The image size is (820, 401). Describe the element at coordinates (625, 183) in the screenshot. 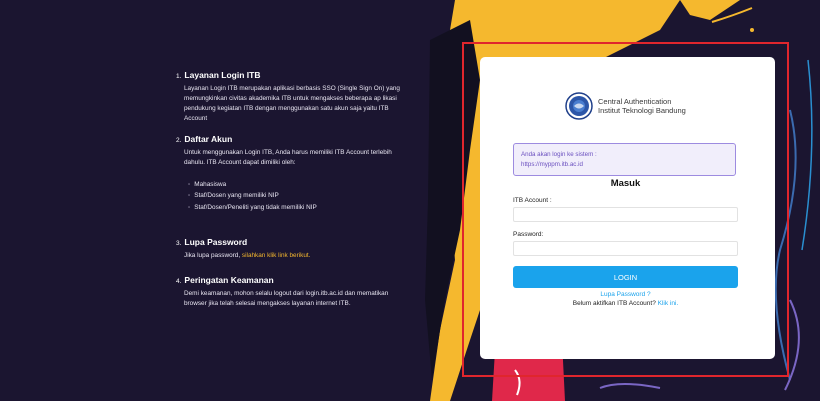

I see `form-title: Masuk` at that location.